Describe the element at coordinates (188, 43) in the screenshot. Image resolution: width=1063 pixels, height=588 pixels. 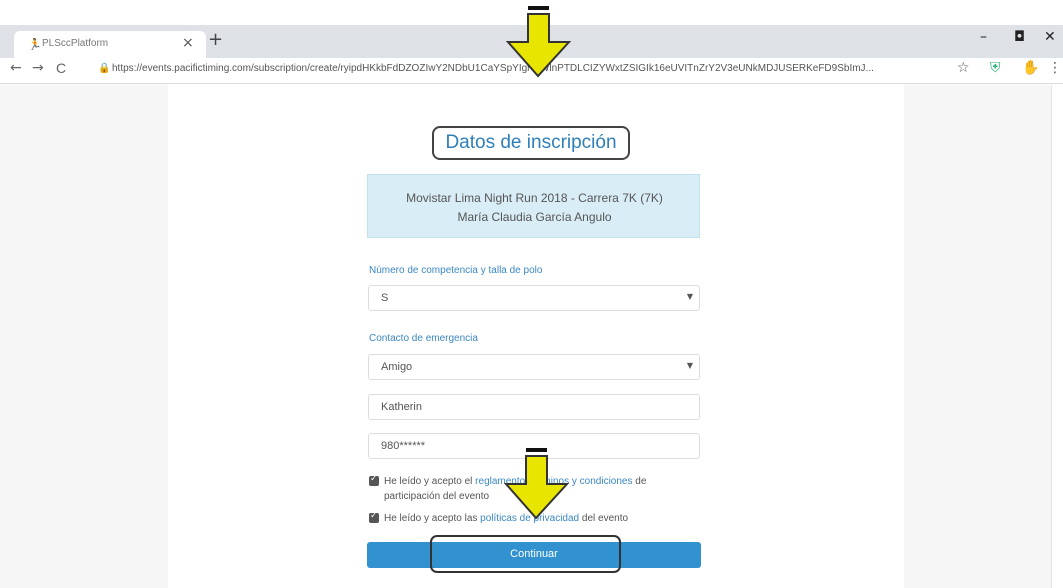
I see `tab-close-icon: ×` at that location.